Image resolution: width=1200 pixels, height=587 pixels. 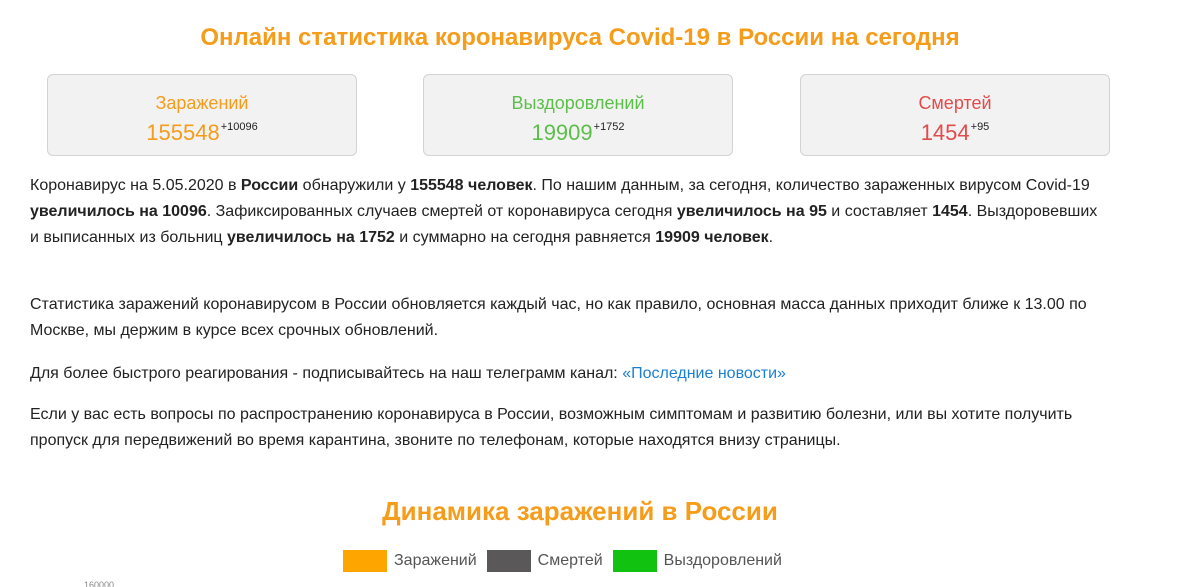 I want to click on legend-label-deaths: Смертей, so click(x=570, y=560).